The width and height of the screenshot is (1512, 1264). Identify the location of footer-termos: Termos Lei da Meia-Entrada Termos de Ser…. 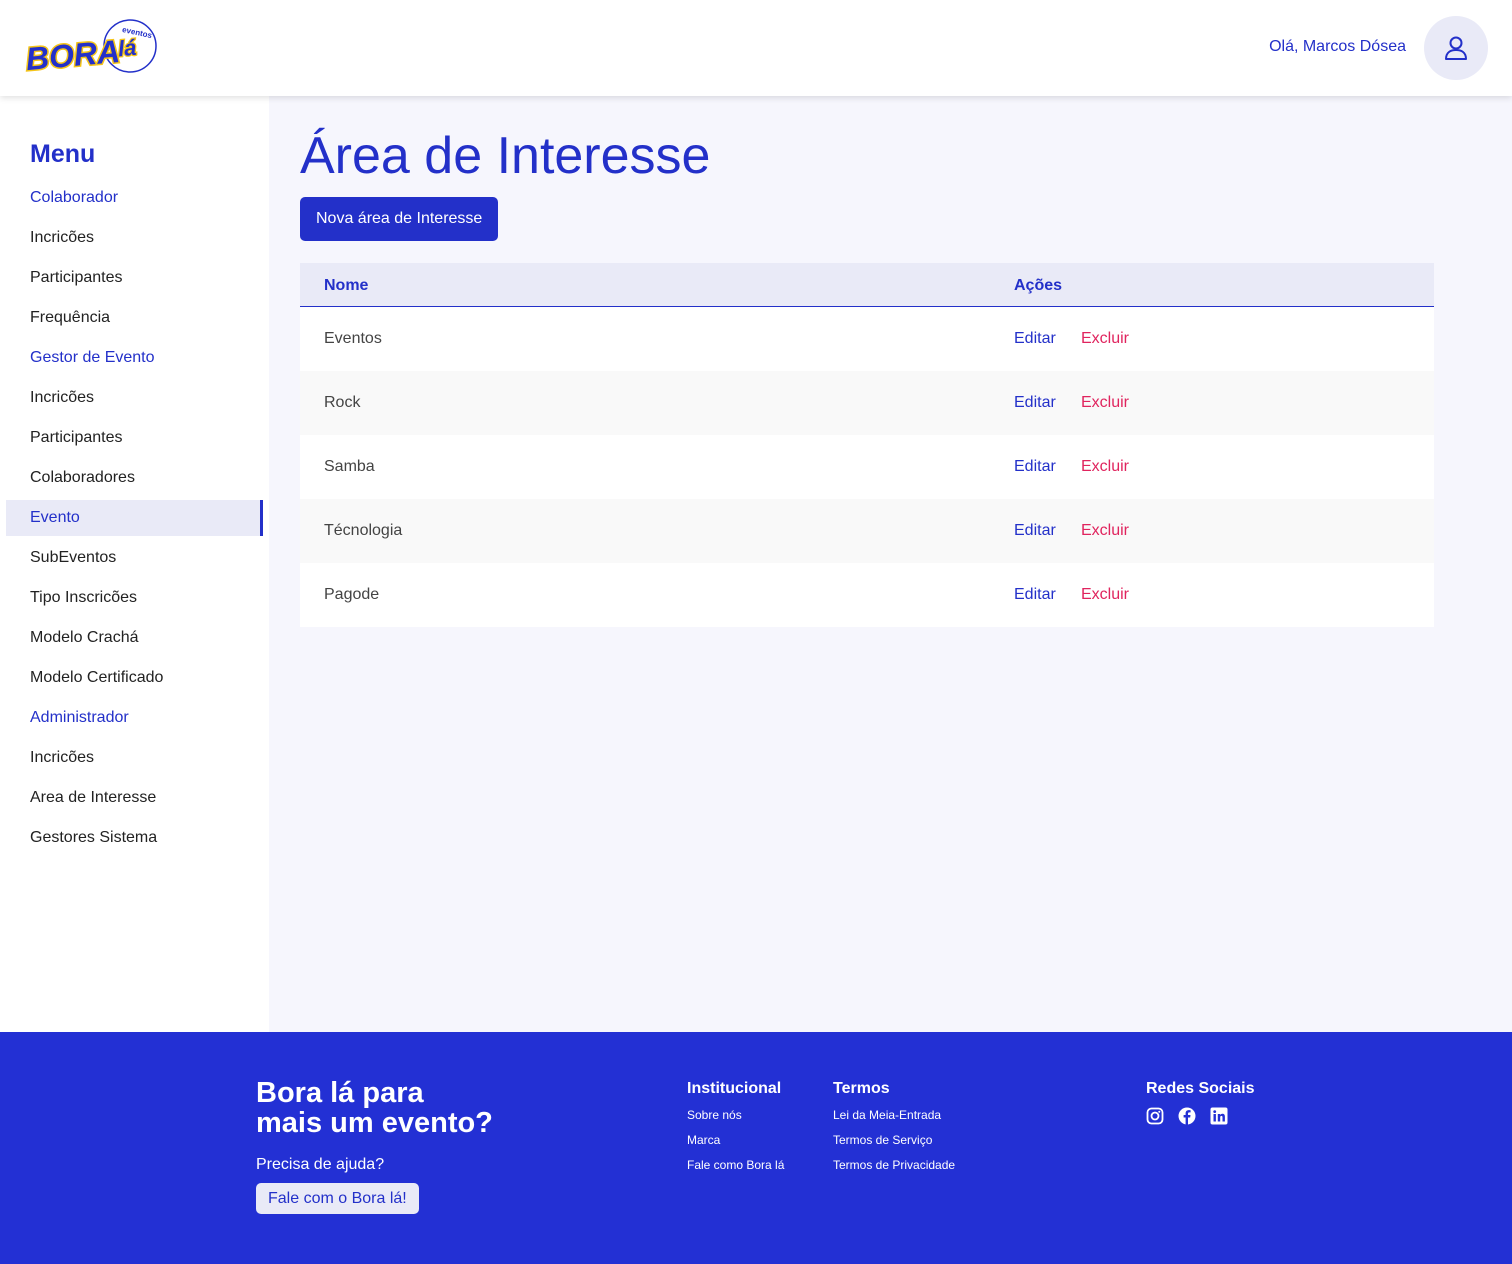
(894, 1131).